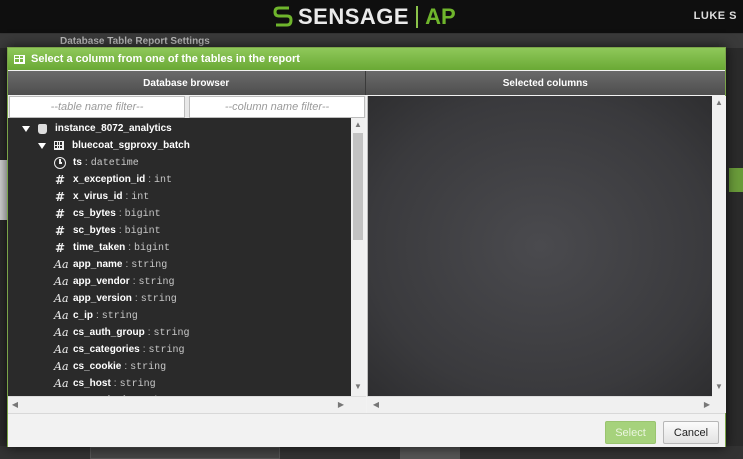 The height and width of the screenshot is (459, 743). Describe the element at coordinates (42, 128) in the screenshot. I see `database-icon` at that location.